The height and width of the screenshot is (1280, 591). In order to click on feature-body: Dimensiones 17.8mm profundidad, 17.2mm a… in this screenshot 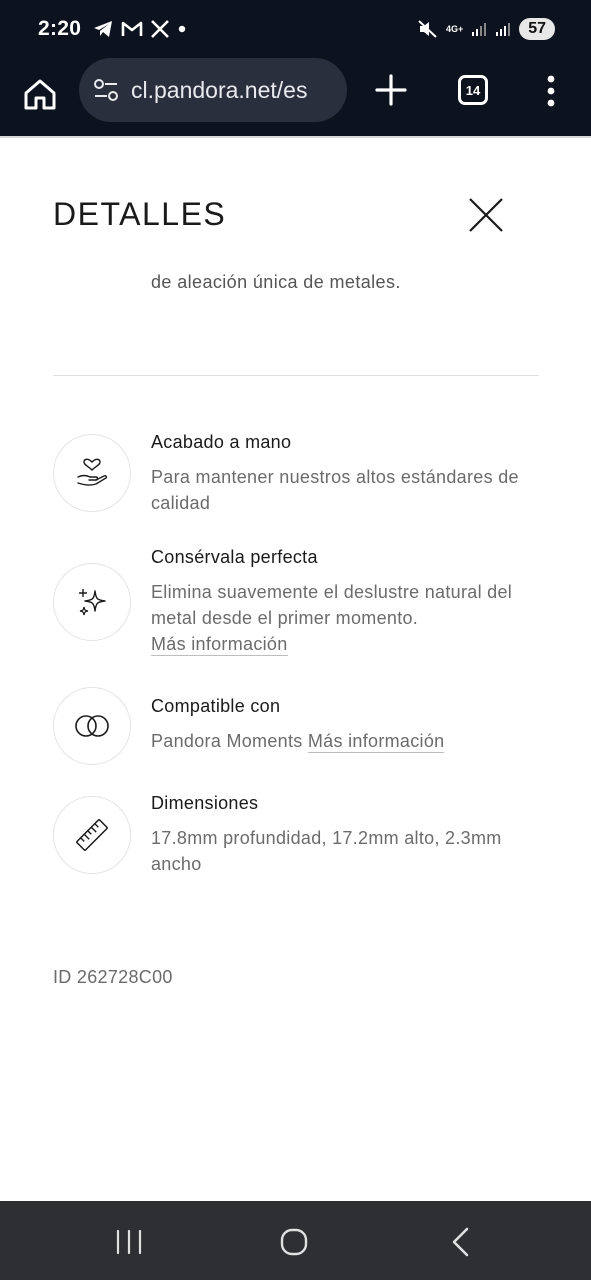, I will do `click(345, 835)`.